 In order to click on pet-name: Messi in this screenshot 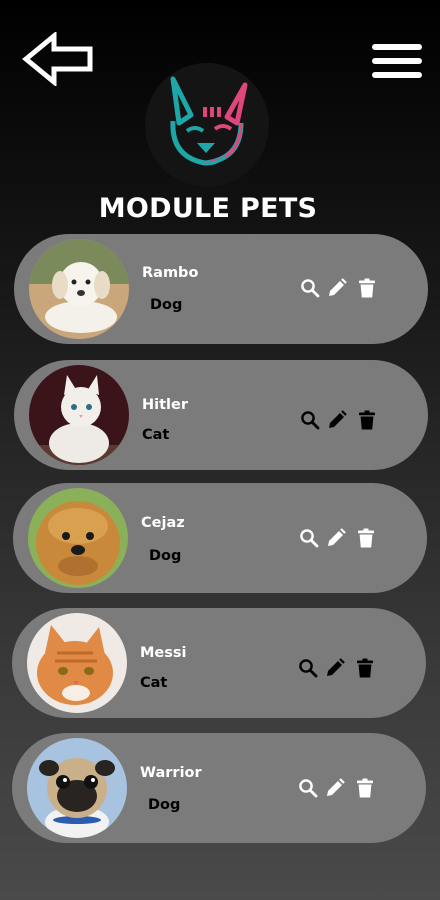, I will do `click(163, 653)`.